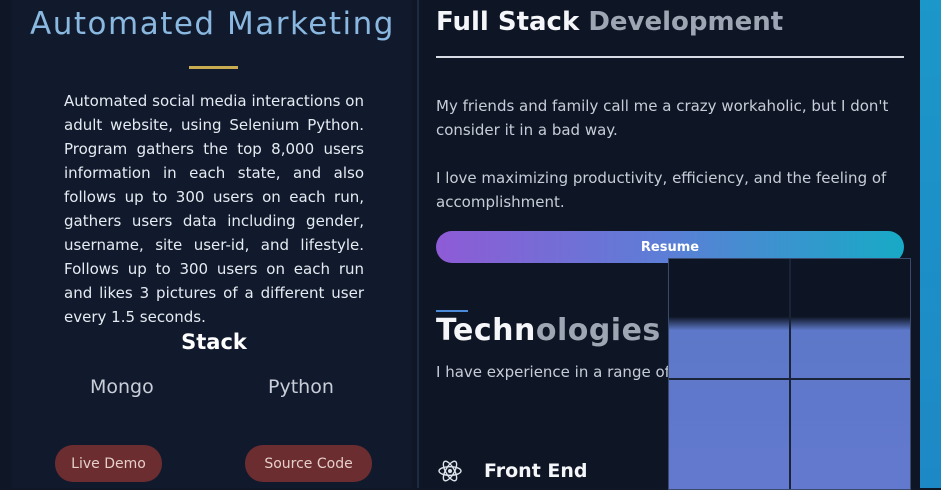 The height and width of the screenshot is (490, 941). I want to click on overlay-grid-vertical, so click(790, 374).